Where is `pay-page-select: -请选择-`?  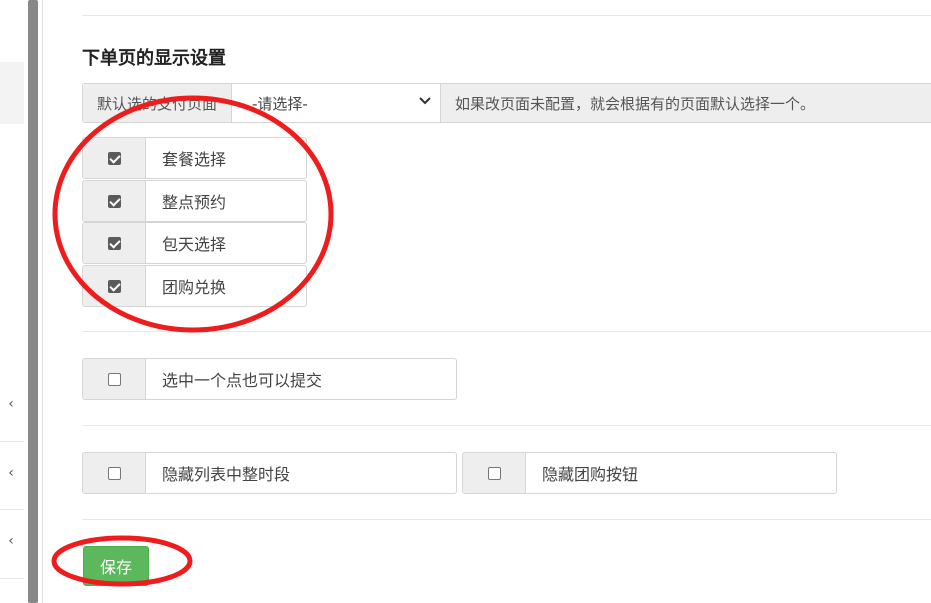 pay-page-select: -请选择- is located at coordinates (336, 103).